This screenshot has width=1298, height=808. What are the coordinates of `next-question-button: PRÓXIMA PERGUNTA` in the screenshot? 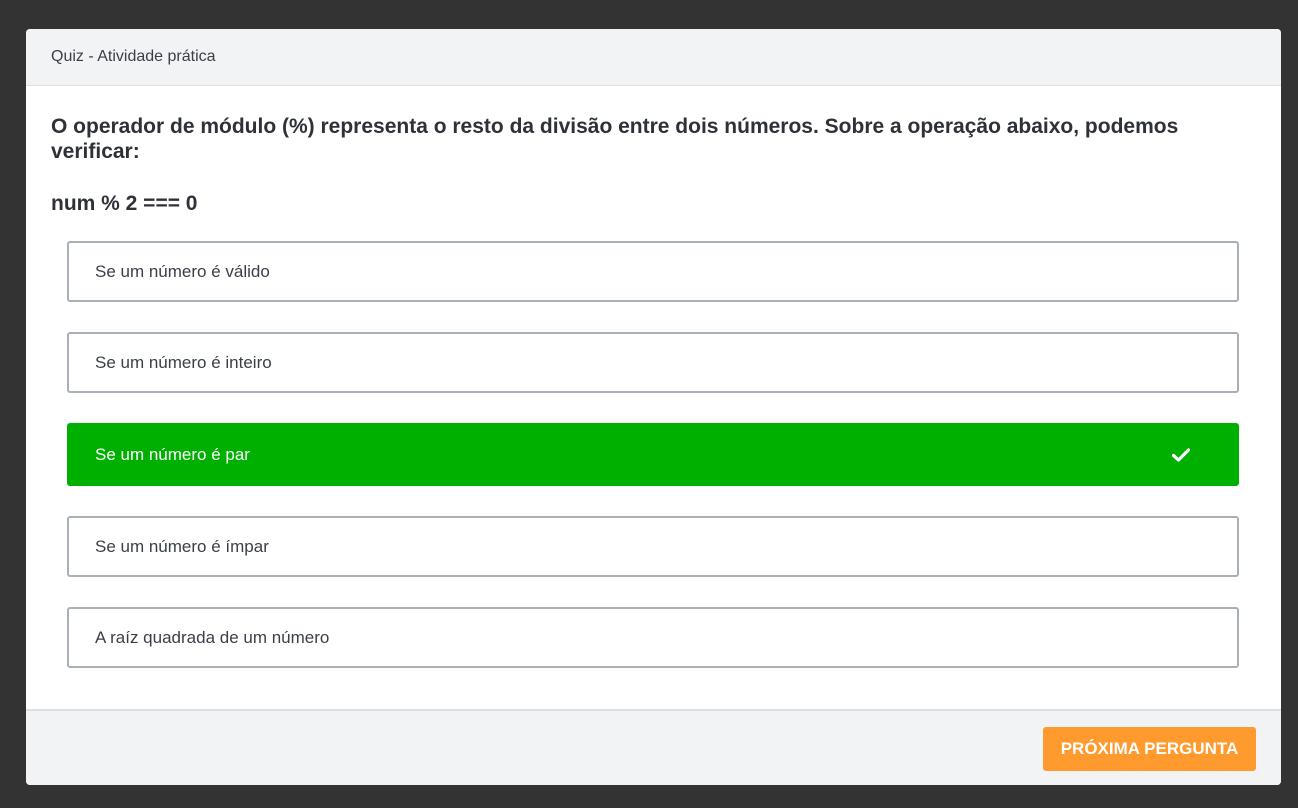 It's located at (1149, 749).